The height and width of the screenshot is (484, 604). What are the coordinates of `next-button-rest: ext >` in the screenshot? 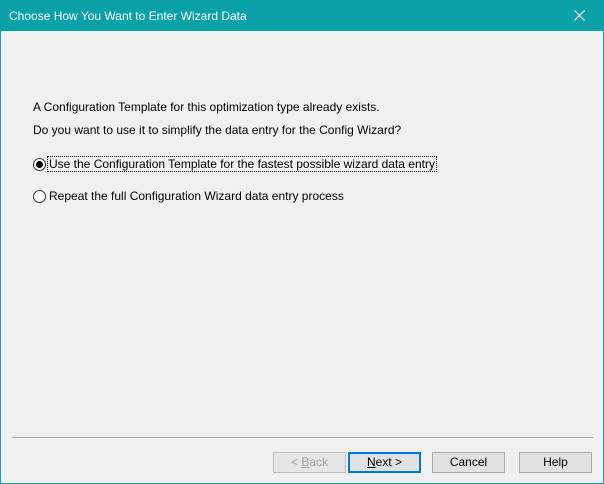 It's located at (389, 462).